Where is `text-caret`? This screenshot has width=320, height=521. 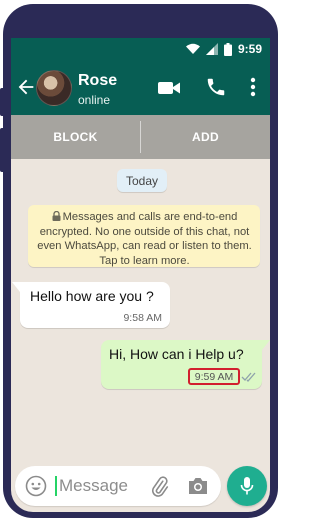 text-caret is located at coordinates (56, 486).